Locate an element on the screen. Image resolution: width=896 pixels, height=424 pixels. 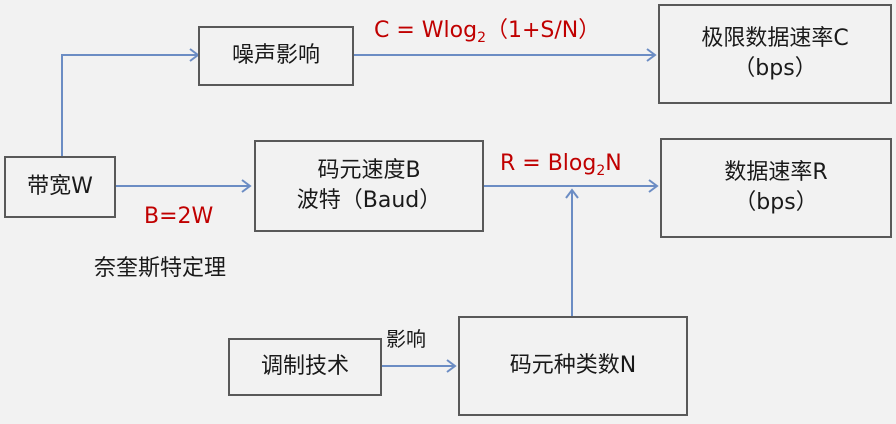
noise-label: 噪声影响 is located at coordinates (275, 55).